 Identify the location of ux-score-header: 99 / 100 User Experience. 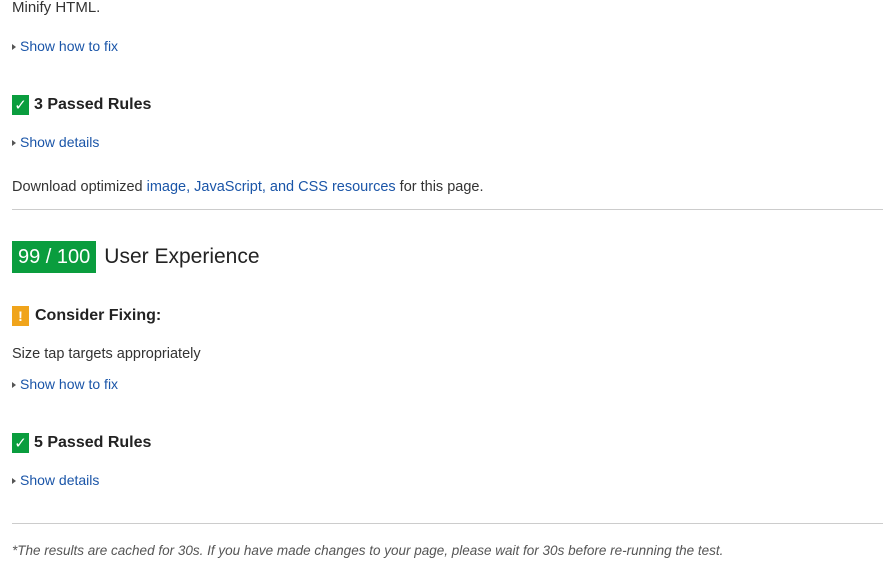
(136, 257).